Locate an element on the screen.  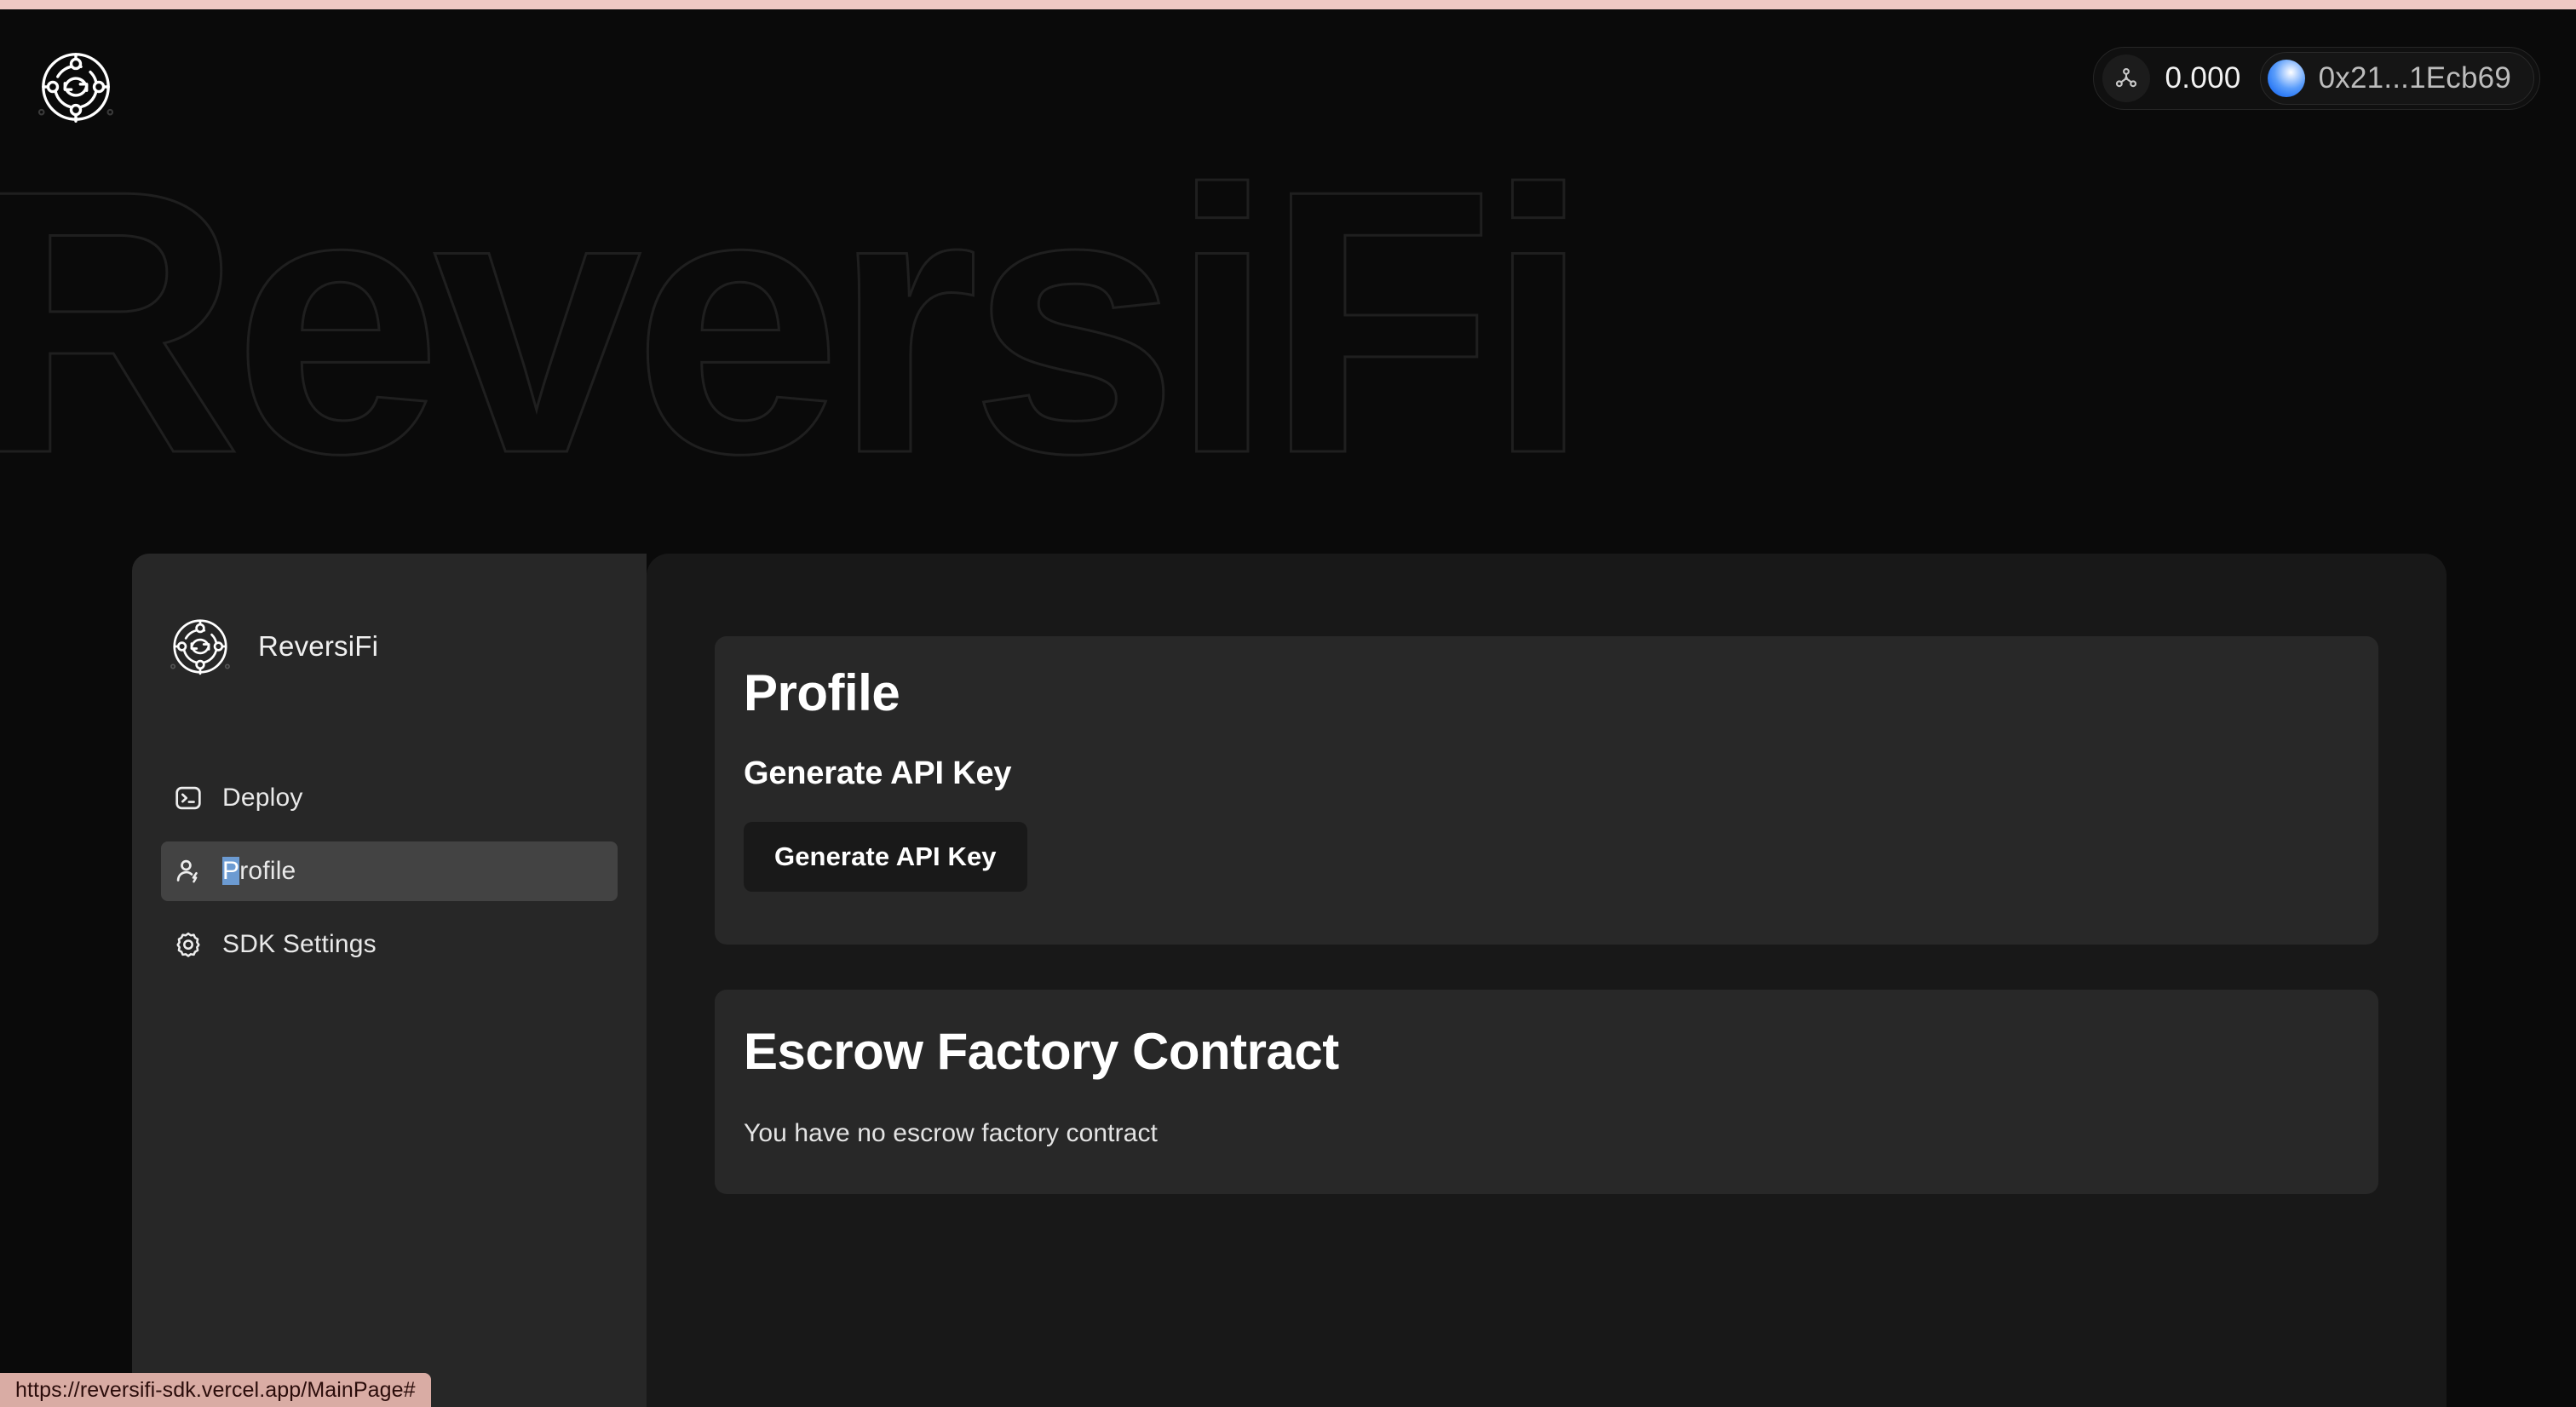
network-nodes-icon is located at coordinates (2126, 78).